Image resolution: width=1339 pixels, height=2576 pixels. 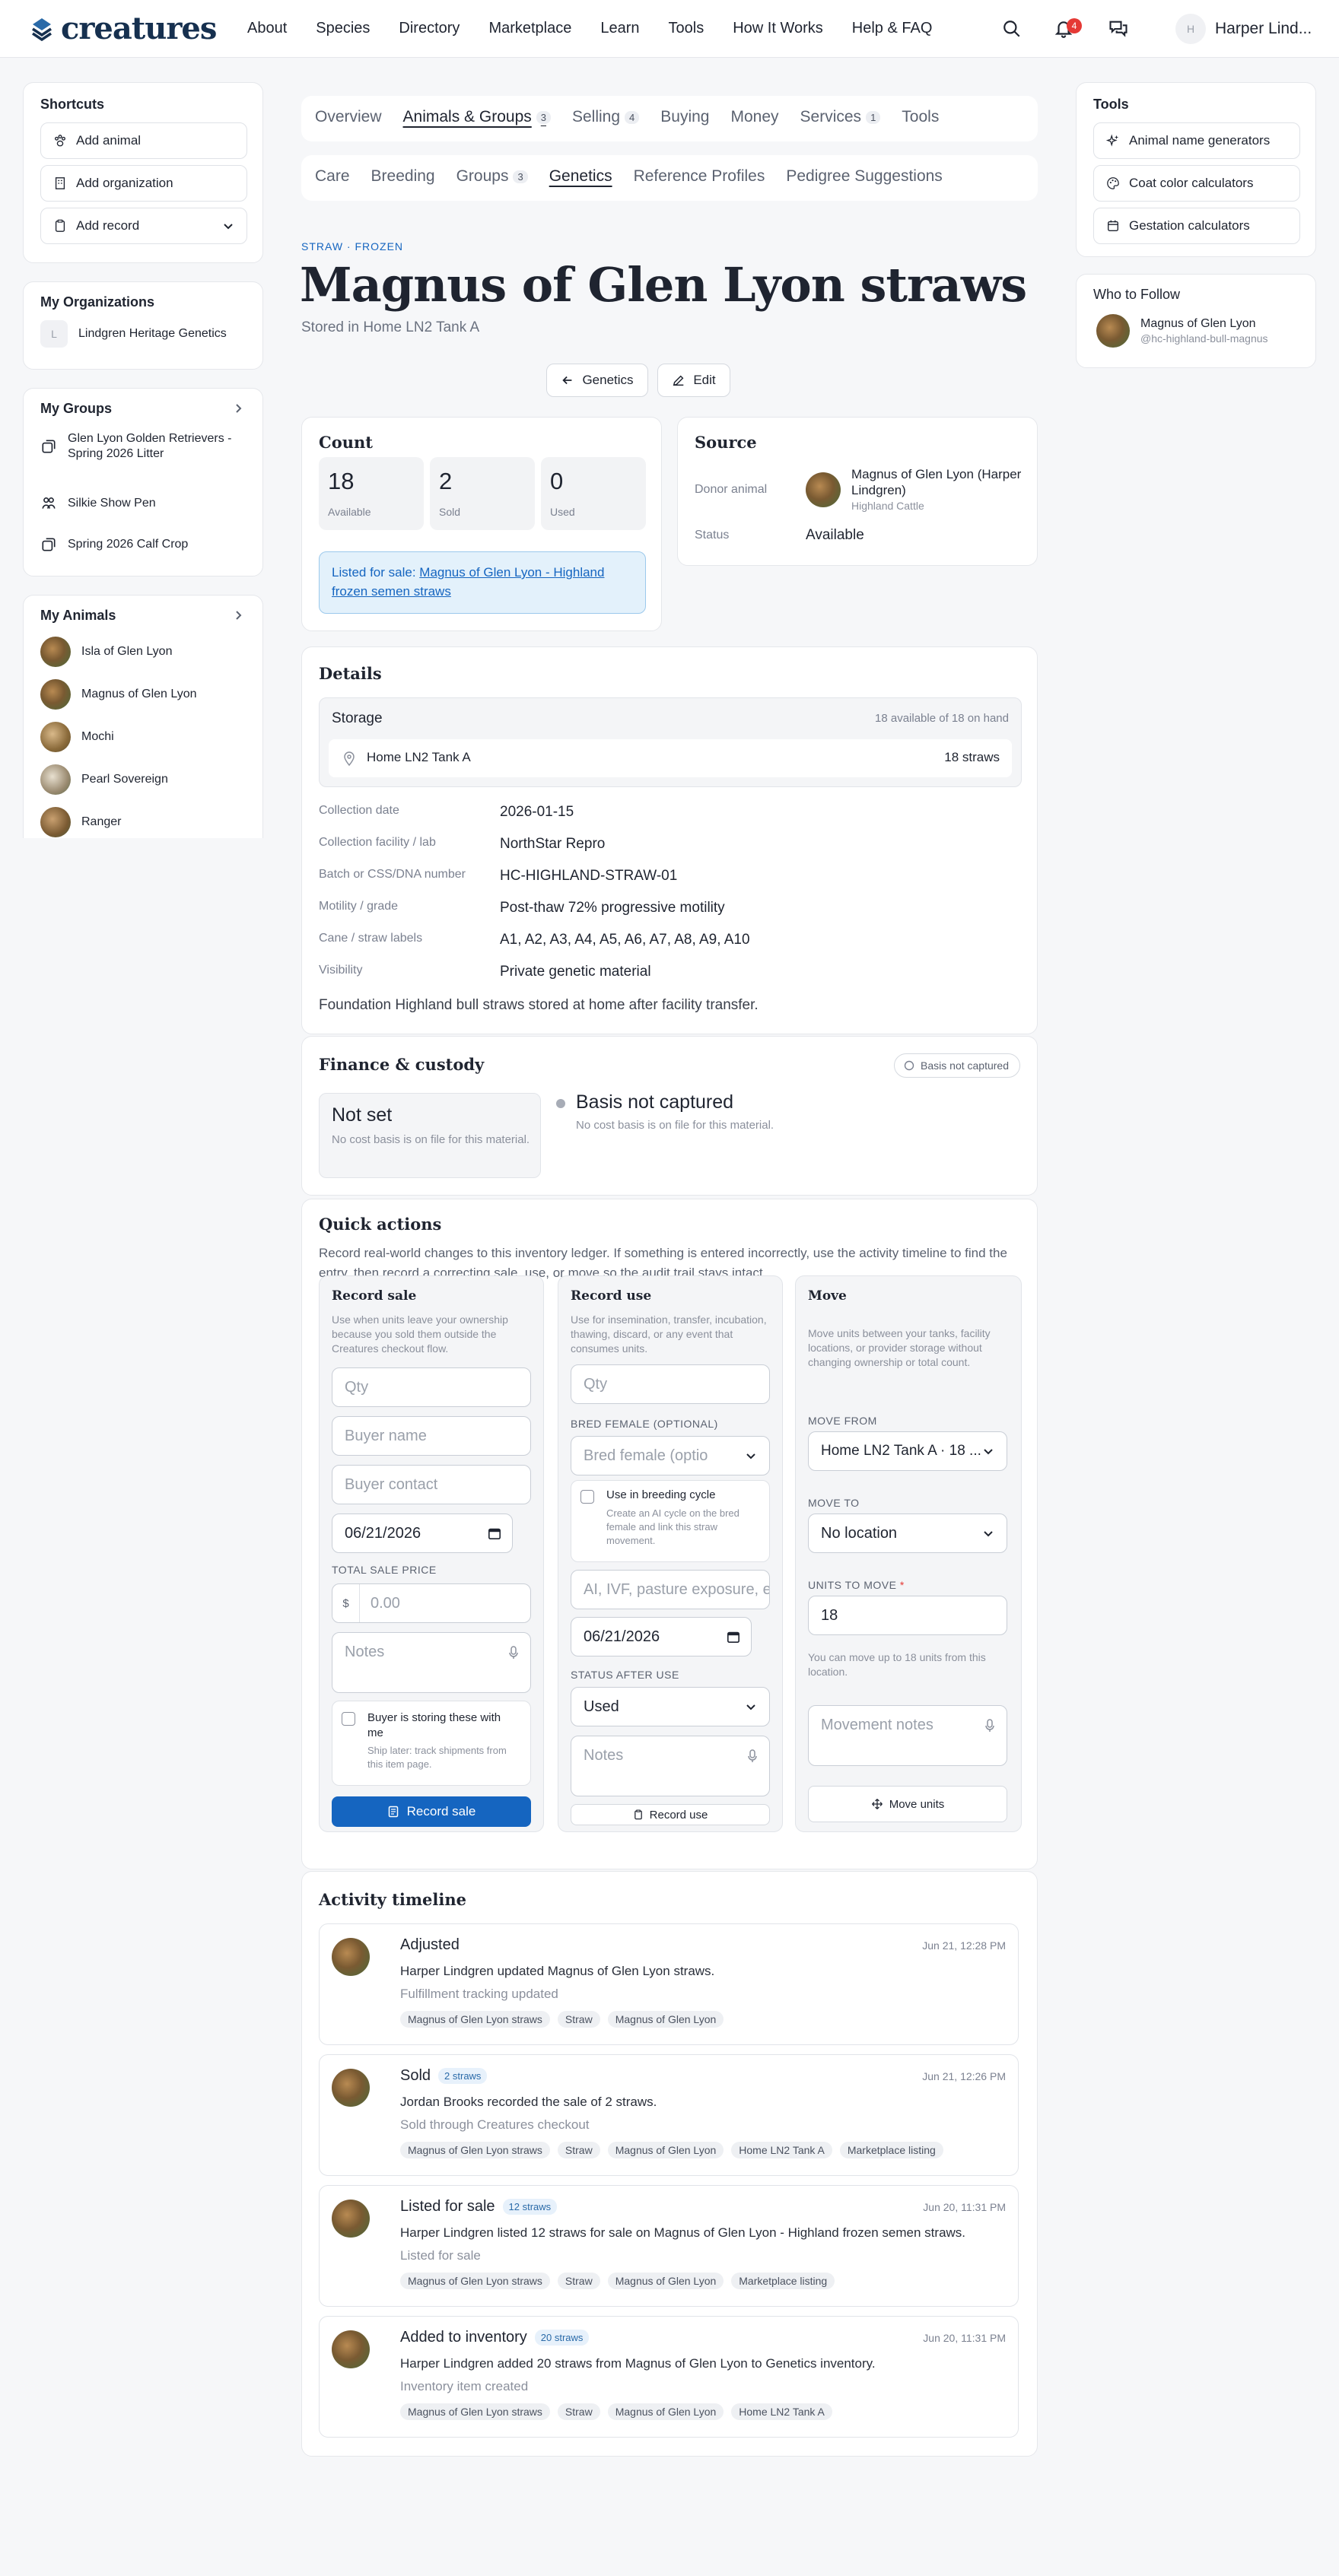 What do you see at coordinates (431, 1662) in the screenshot?
I see `sale-notes-textarea: Notes` at bounding box center [431, 1662].